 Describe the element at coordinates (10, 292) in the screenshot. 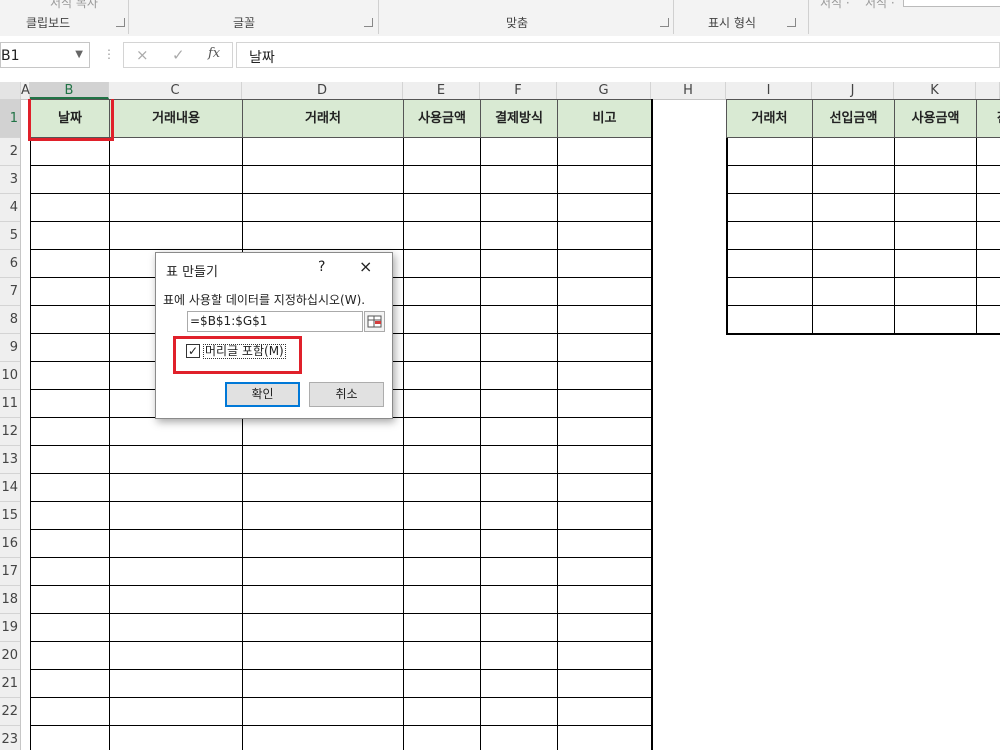

I see `row-header: 7` at that location.